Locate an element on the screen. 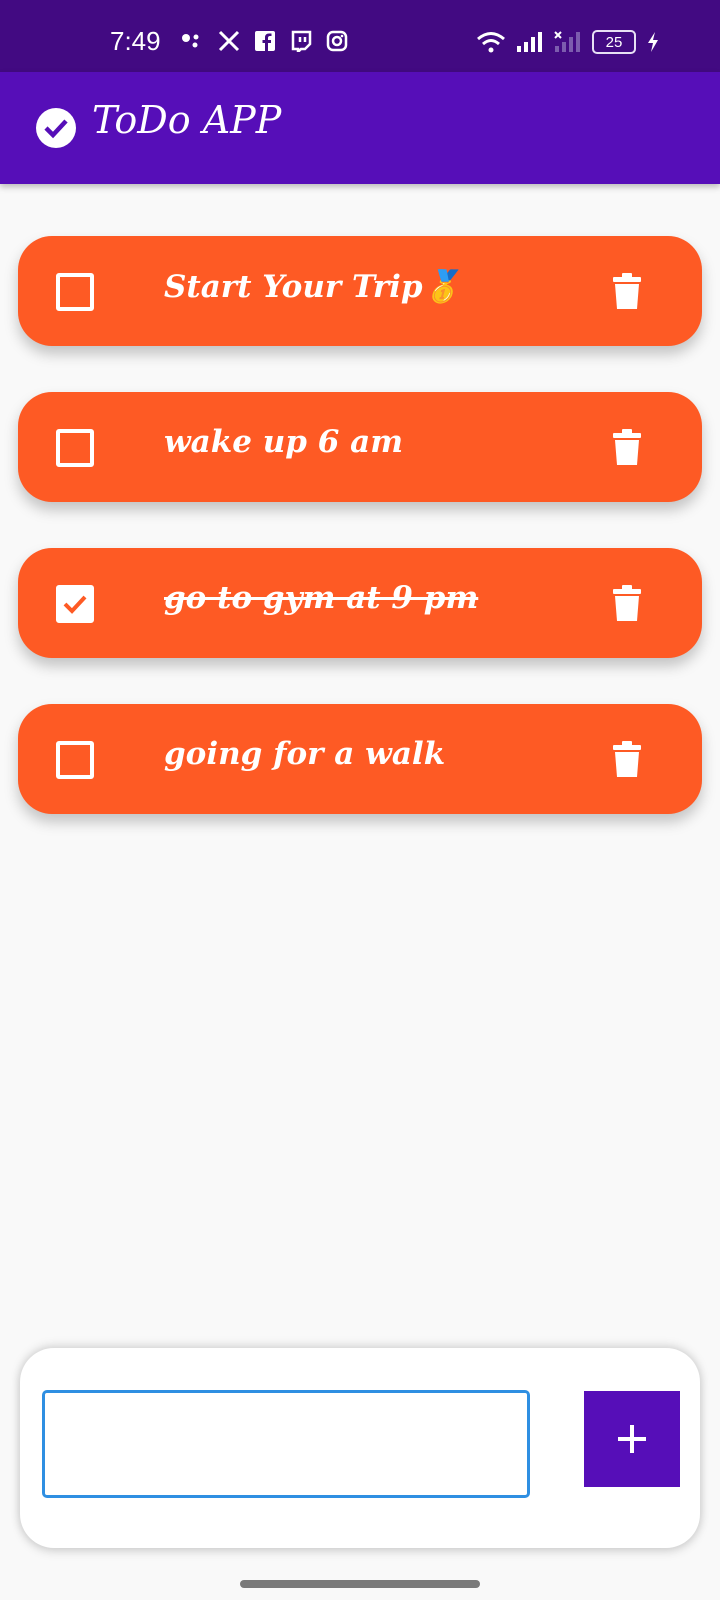 This screenshot has width=720, height=1600. system-icons: 25 is located at coordinates (568, 42).